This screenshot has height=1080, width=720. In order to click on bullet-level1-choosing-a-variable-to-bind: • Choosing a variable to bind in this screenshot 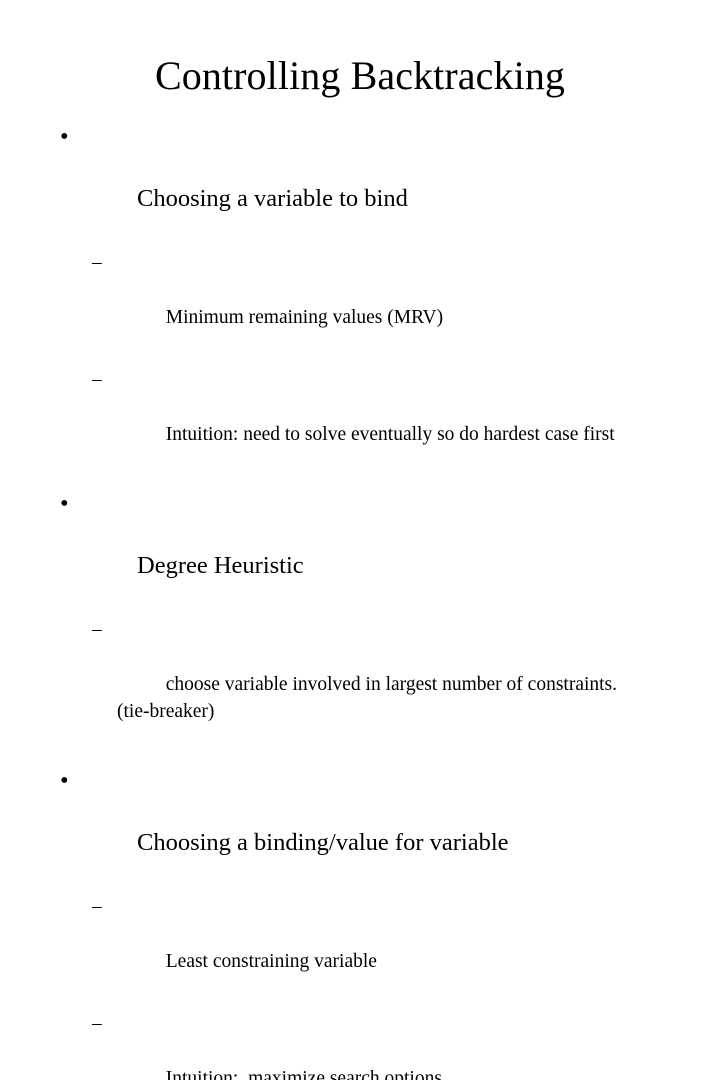, I will do `click(360, 183)`.